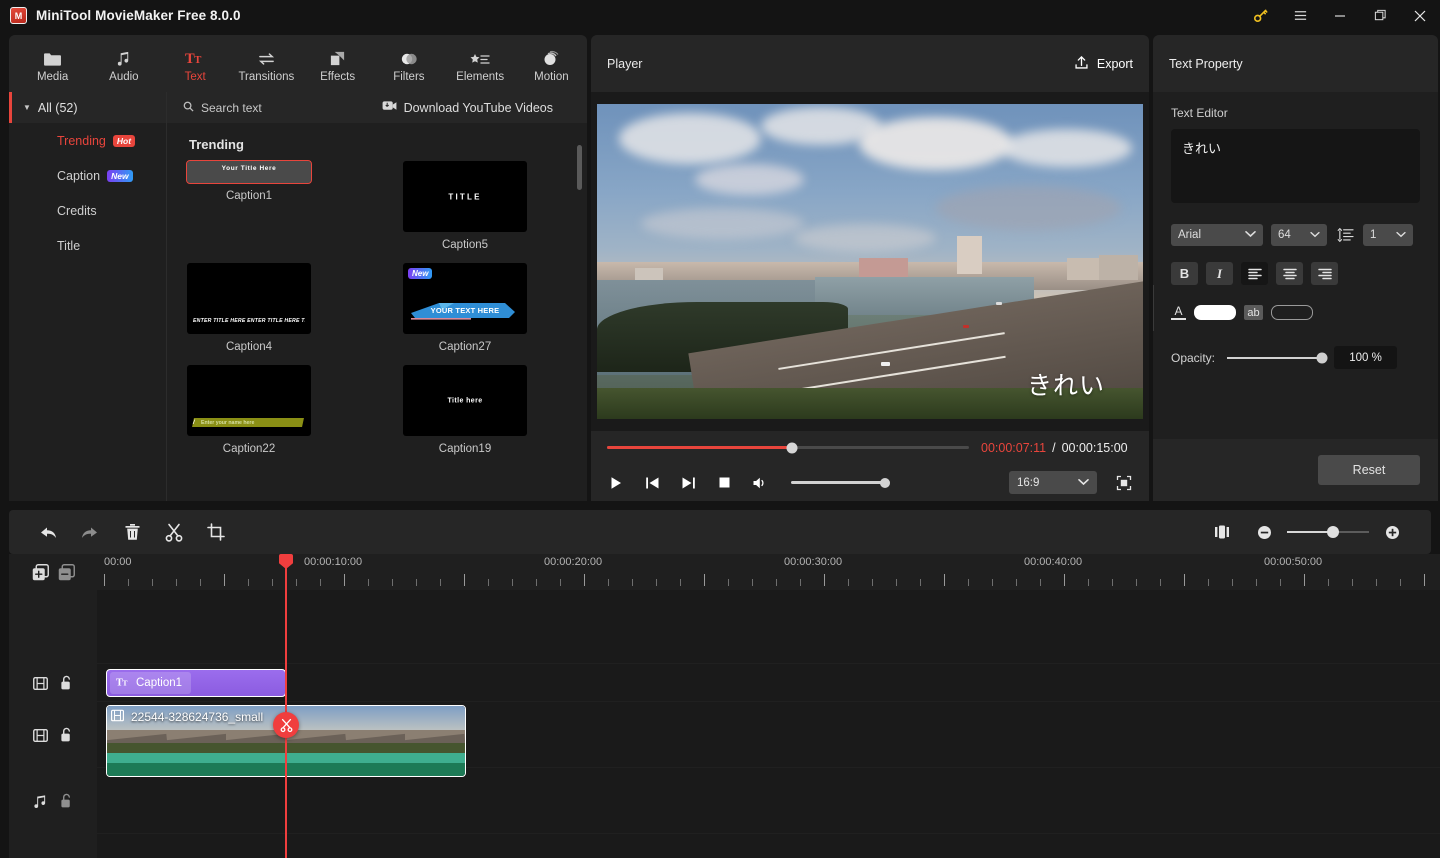  Describe the element at coordinates (465, 400) in the screenshot. I see `template-thumbnail: Title here` at that location.